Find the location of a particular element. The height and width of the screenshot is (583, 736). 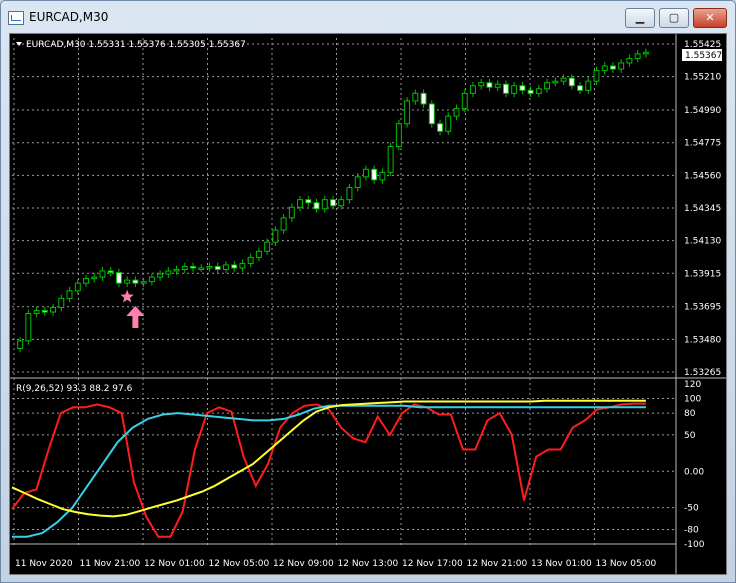

indicator-tick-label: -100 is located at coordinates (694, 545).